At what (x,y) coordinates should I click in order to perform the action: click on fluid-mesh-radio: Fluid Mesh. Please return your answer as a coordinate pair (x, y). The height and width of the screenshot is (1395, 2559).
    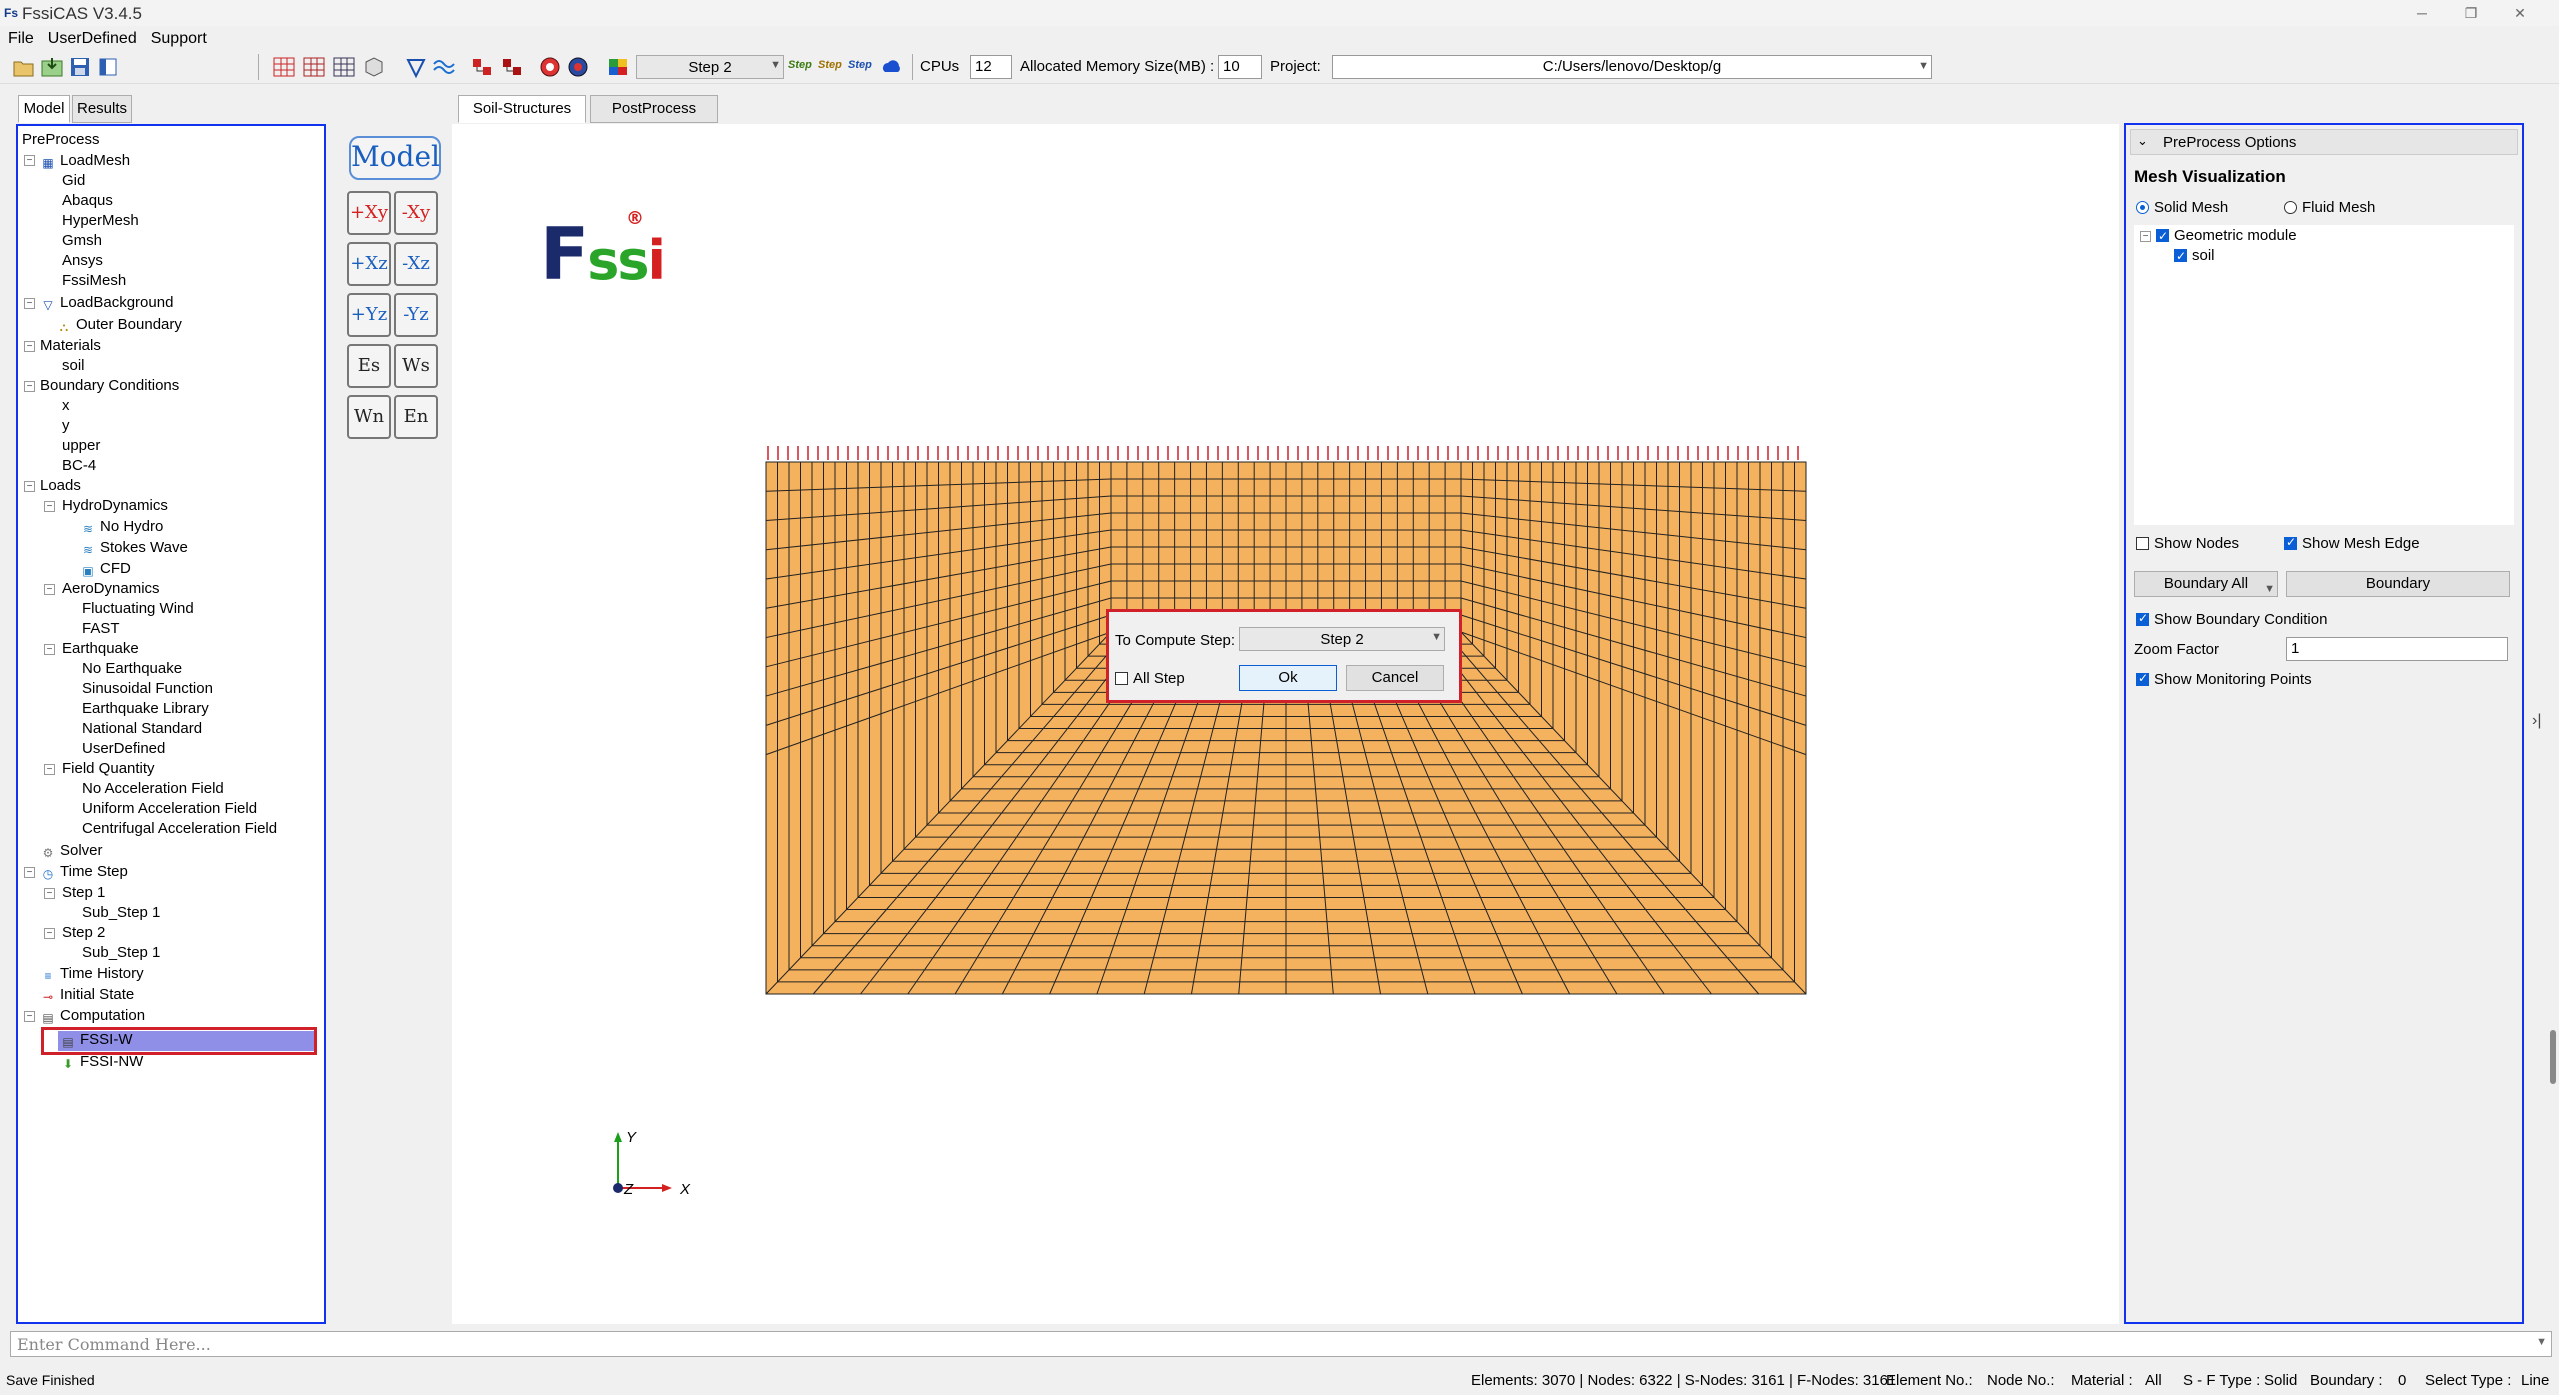
    Looking at the image, I should click on (2329, 207).